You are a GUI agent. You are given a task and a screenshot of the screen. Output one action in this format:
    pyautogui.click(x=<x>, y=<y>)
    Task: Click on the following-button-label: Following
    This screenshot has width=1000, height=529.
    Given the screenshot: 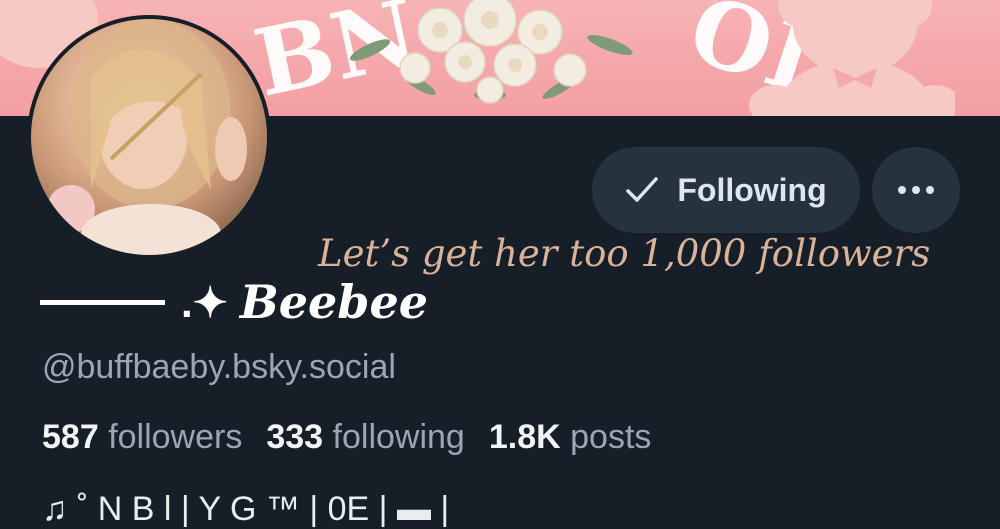 What is the action you would take?
    pyautogui.click(x=752, y=189)
    